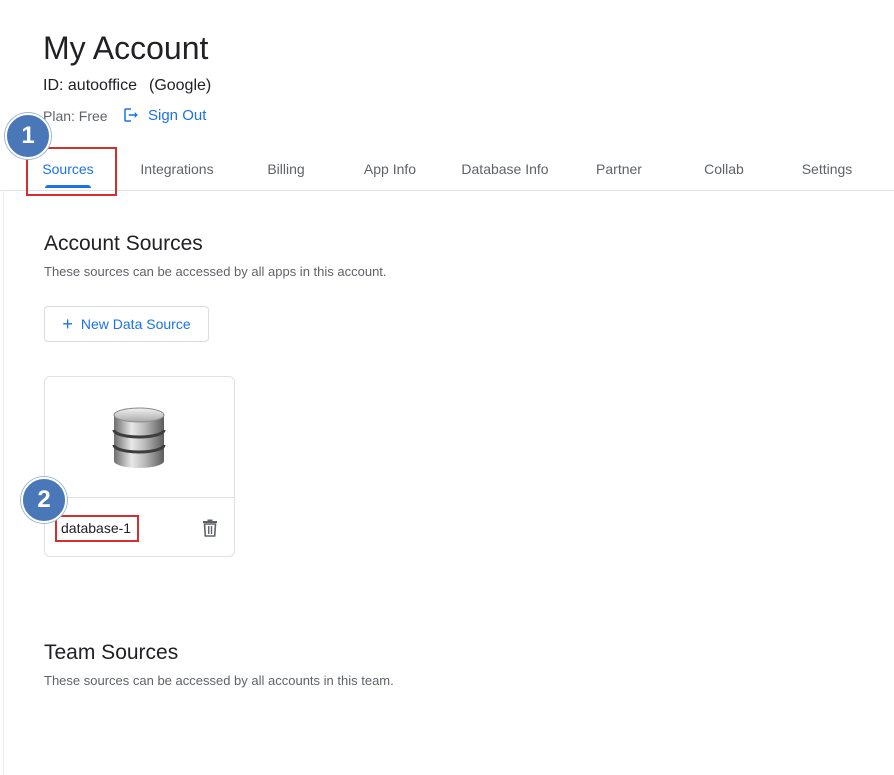 The width and height of the screenshot is (894, 775). I want to click on sign-out-link: Sign Out, so click(164, 115).